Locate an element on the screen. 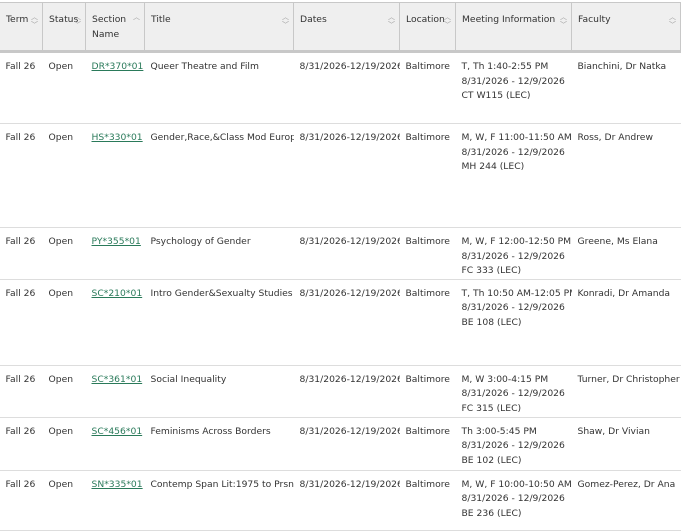 The height and width of the screenshot is (531, 683). section-link: SN*335*01 is located at coordinates (117, 484).